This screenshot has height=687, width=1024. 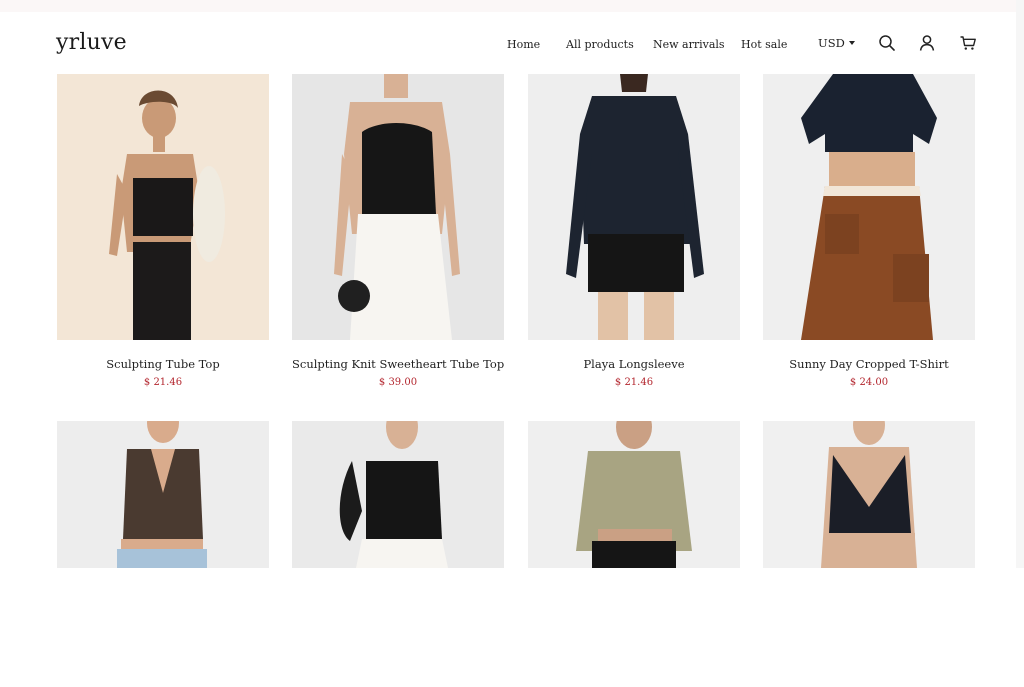 What do you see at coordinates (927, 43) in the screenshot?
I see `user-icon` at bounding box center [927, 43].